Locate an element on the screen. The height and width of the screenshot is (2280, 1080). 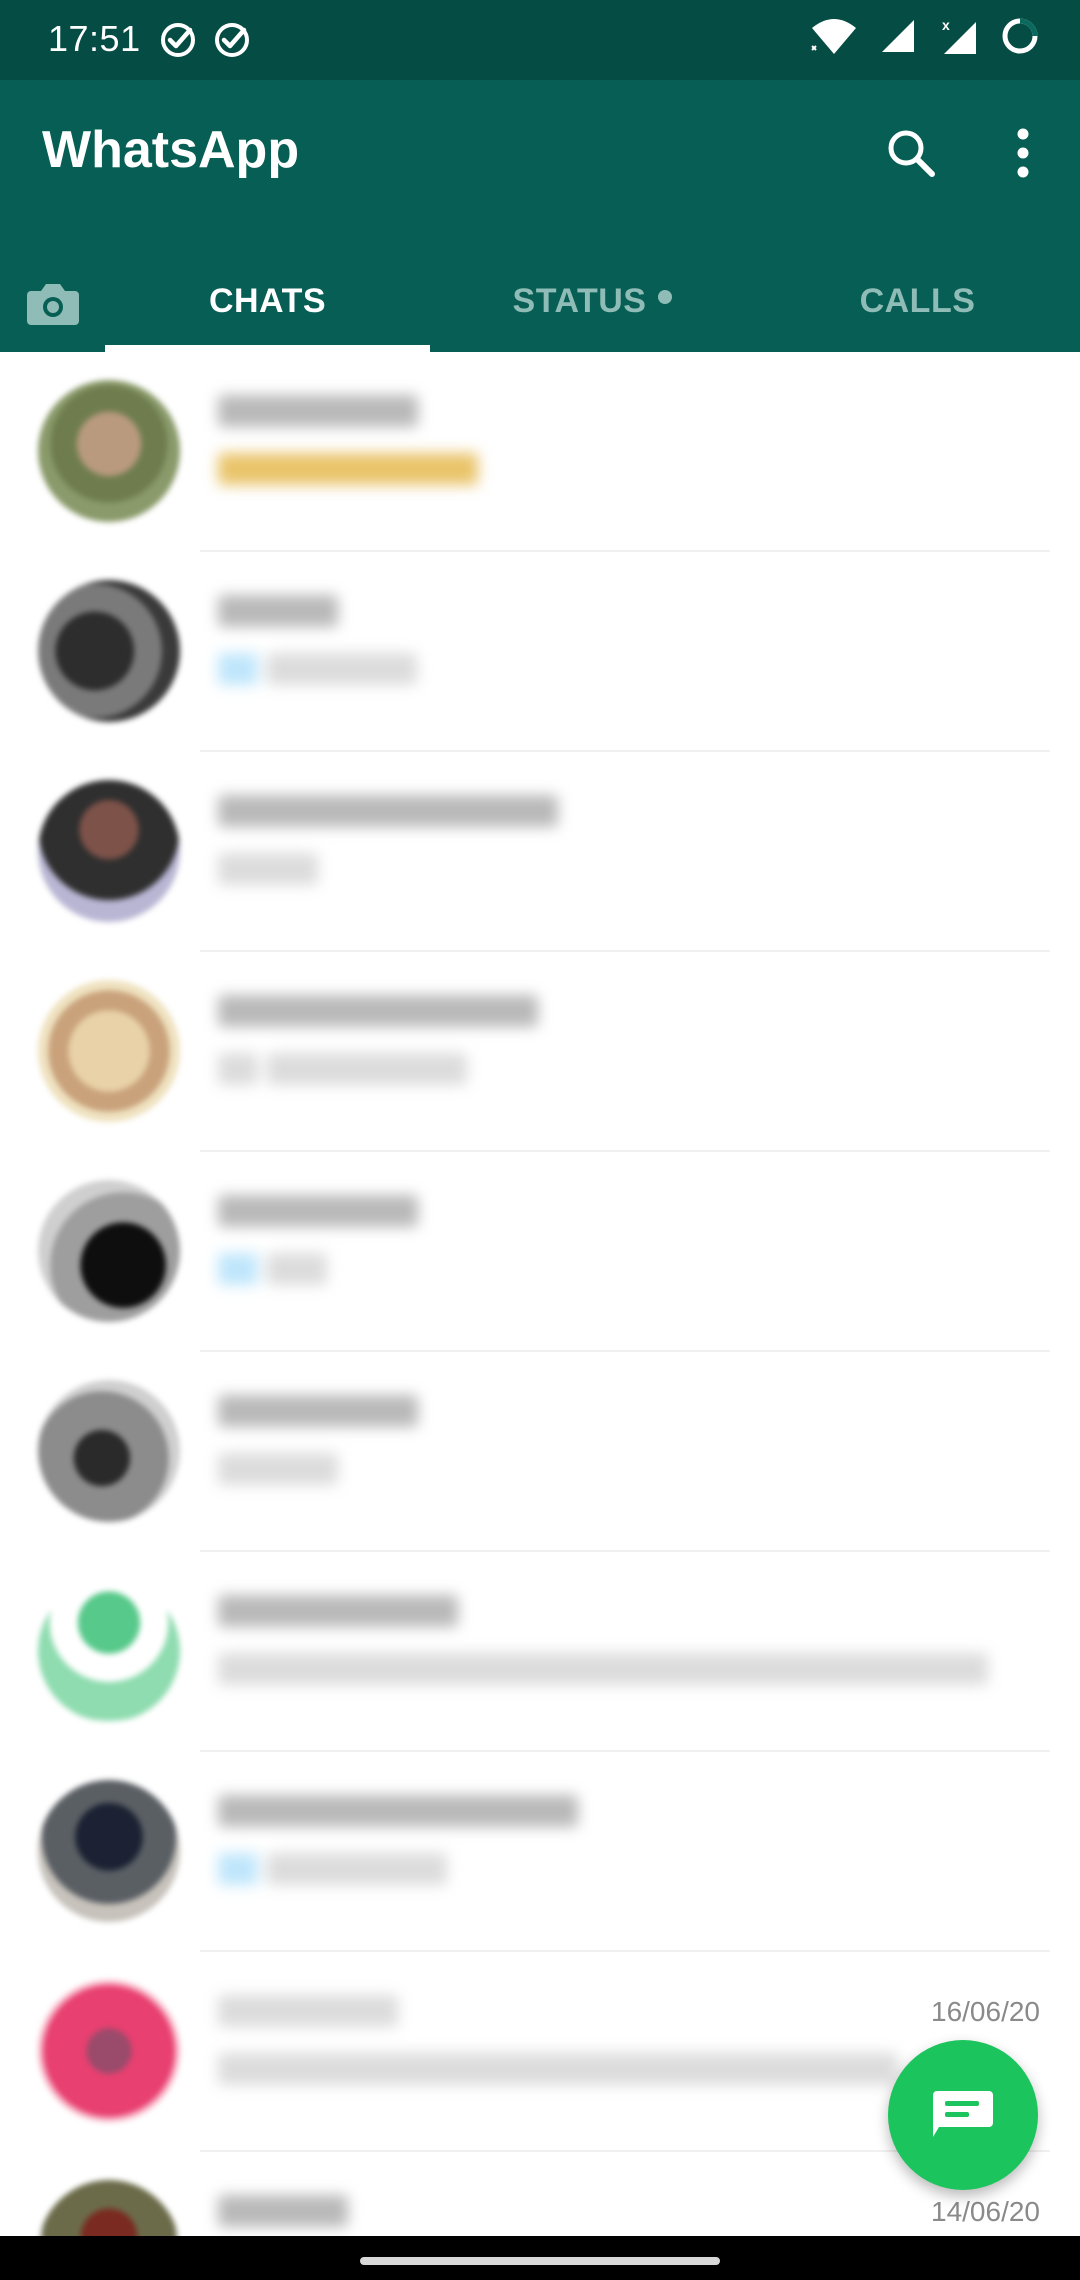
active-tab-indicator is located at coordinates (267, 348).